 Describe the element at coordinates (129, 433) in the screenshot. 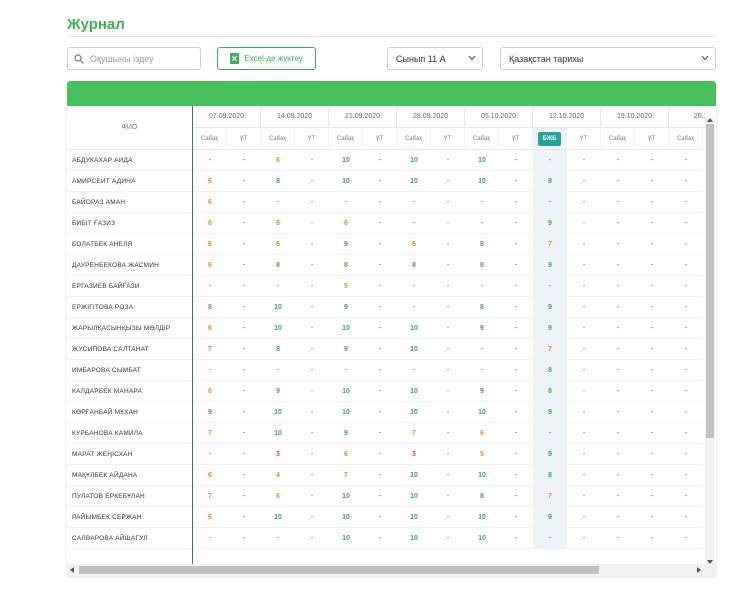

I see `student-name: КУРБАНОВА КАМИЛА` at that location.